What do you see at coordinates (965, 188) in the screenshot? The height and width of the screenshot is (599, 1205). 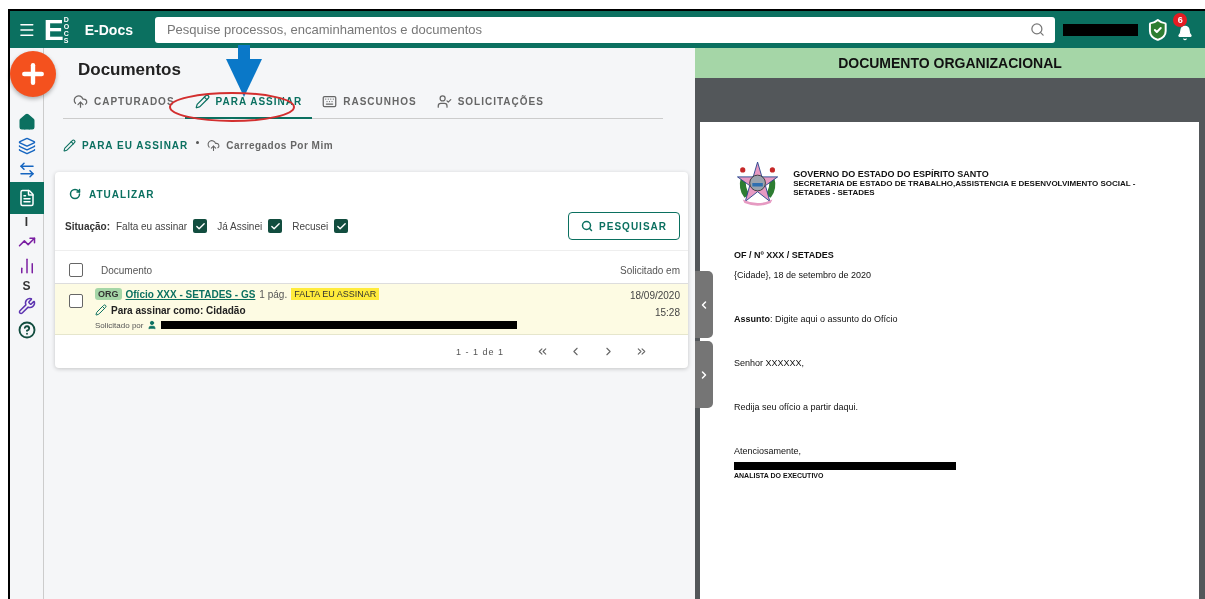 I see `organization-name: SECRETARIA DE ESTADO DE TRABALHO,ASSISTENCIA E DESENVOLVIMENTO SOCIAL - SETADES - SETADES` at bounding box center [965, 188].